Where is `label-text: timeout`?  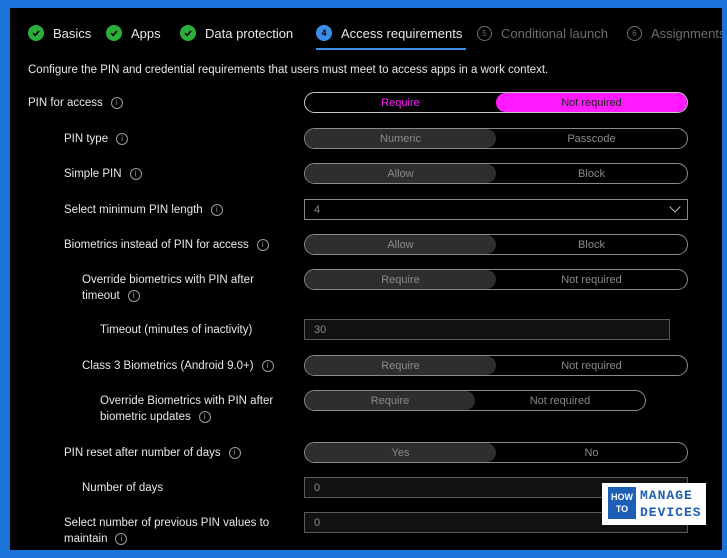 label-text: timeout is located at coordinates (101, 296).